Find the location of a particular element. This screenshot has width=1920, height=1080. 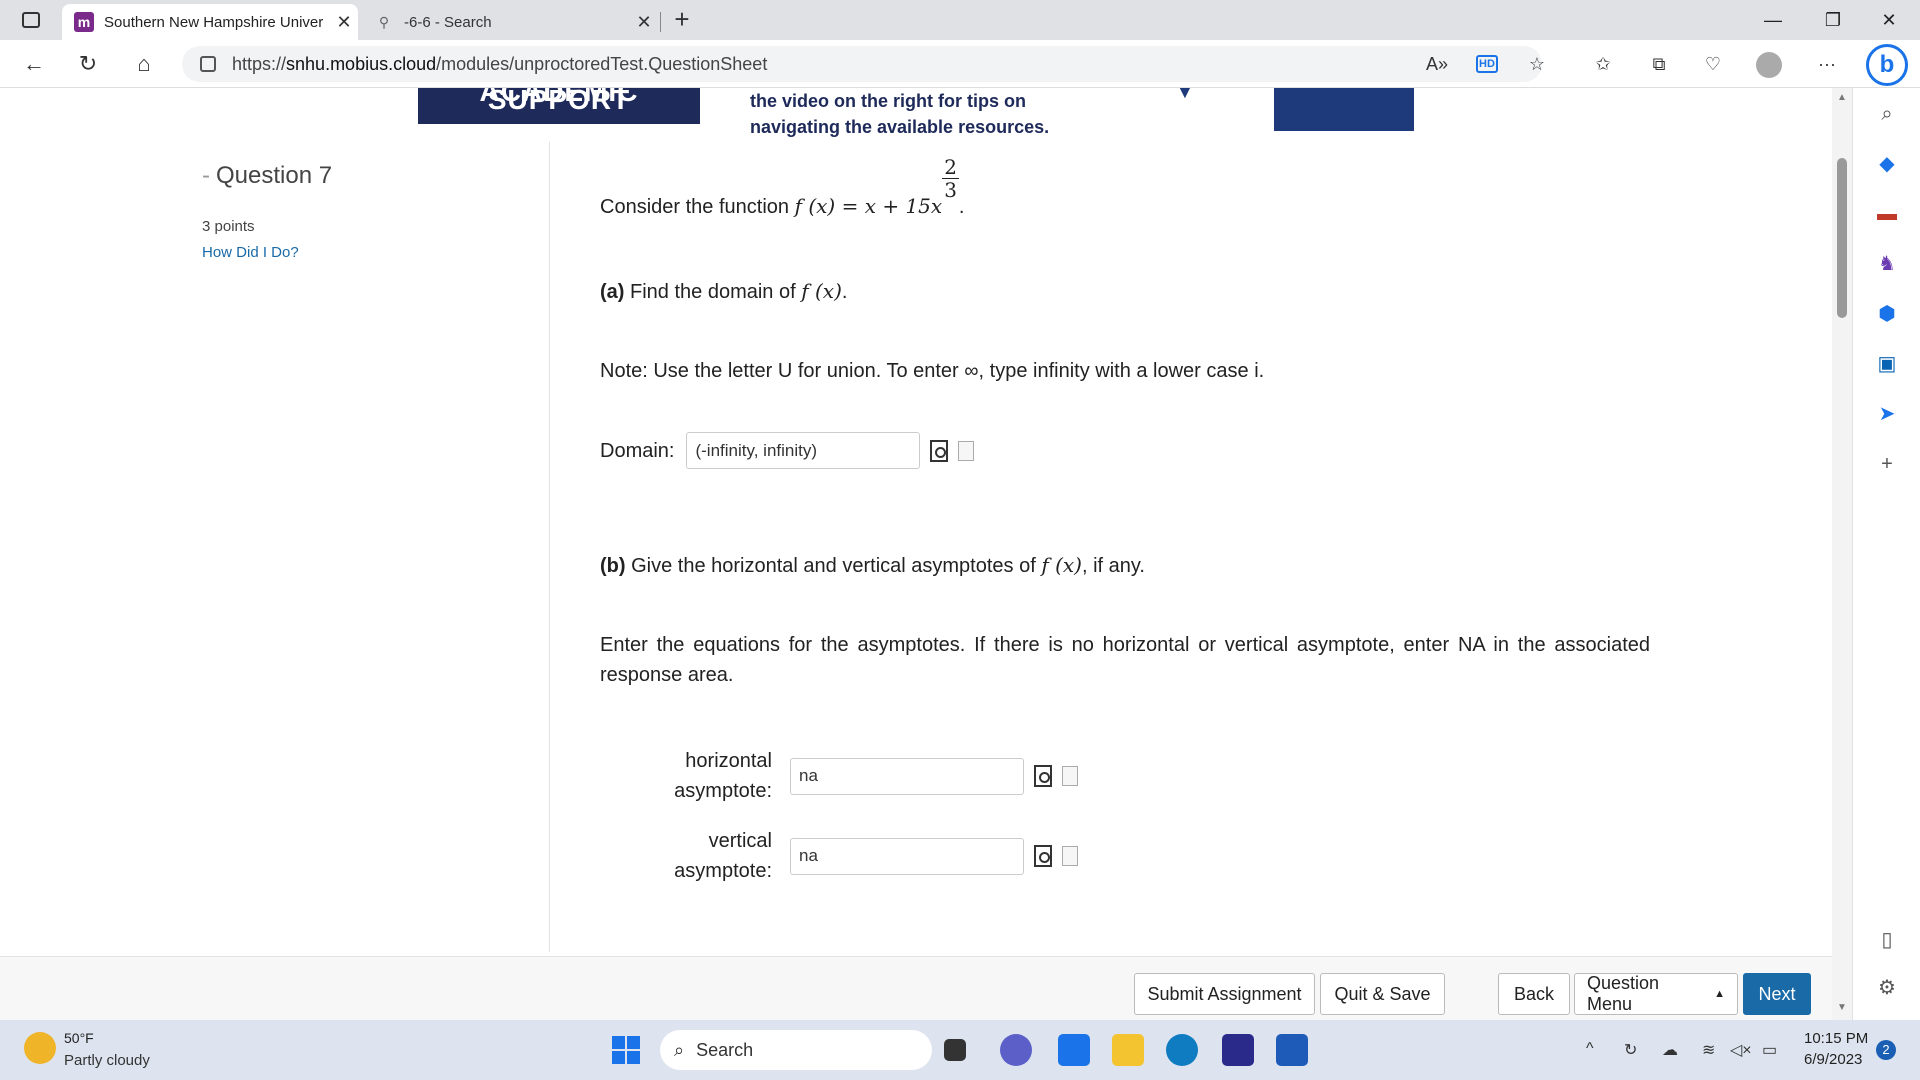

tab-snhu: m Southern New Hampshire Univer ✕ is located at coordinates (210, 22).